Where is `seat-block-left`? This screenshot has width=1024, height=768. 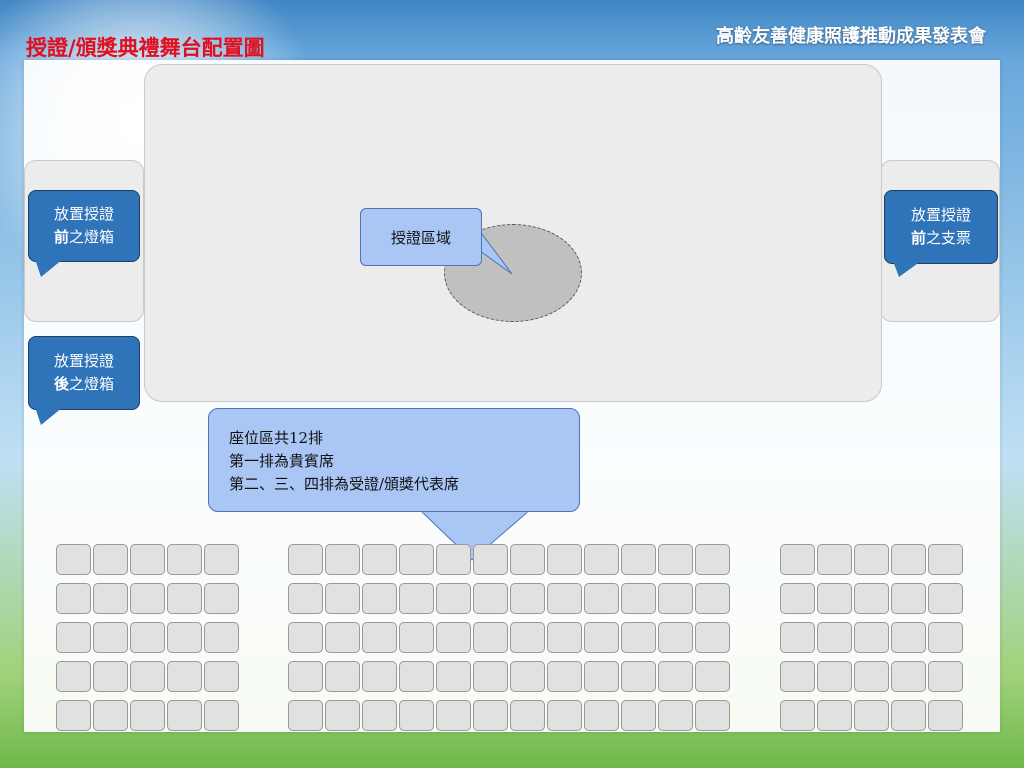 seat-block-left is located at coordinates (147, 637).